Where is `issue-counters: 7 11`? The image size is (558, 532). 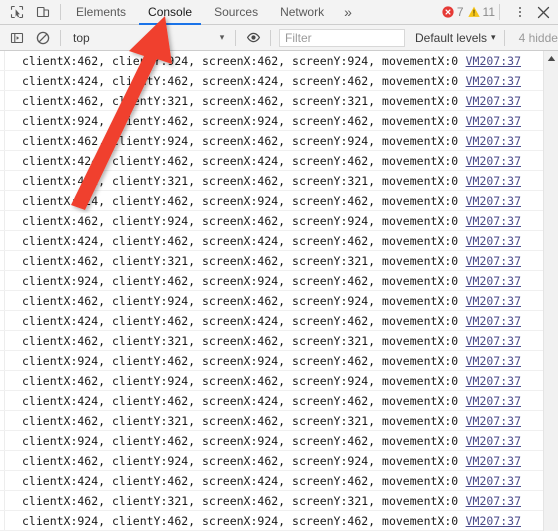
issue-counters: 7 11 is located at coordinates (468, 12).